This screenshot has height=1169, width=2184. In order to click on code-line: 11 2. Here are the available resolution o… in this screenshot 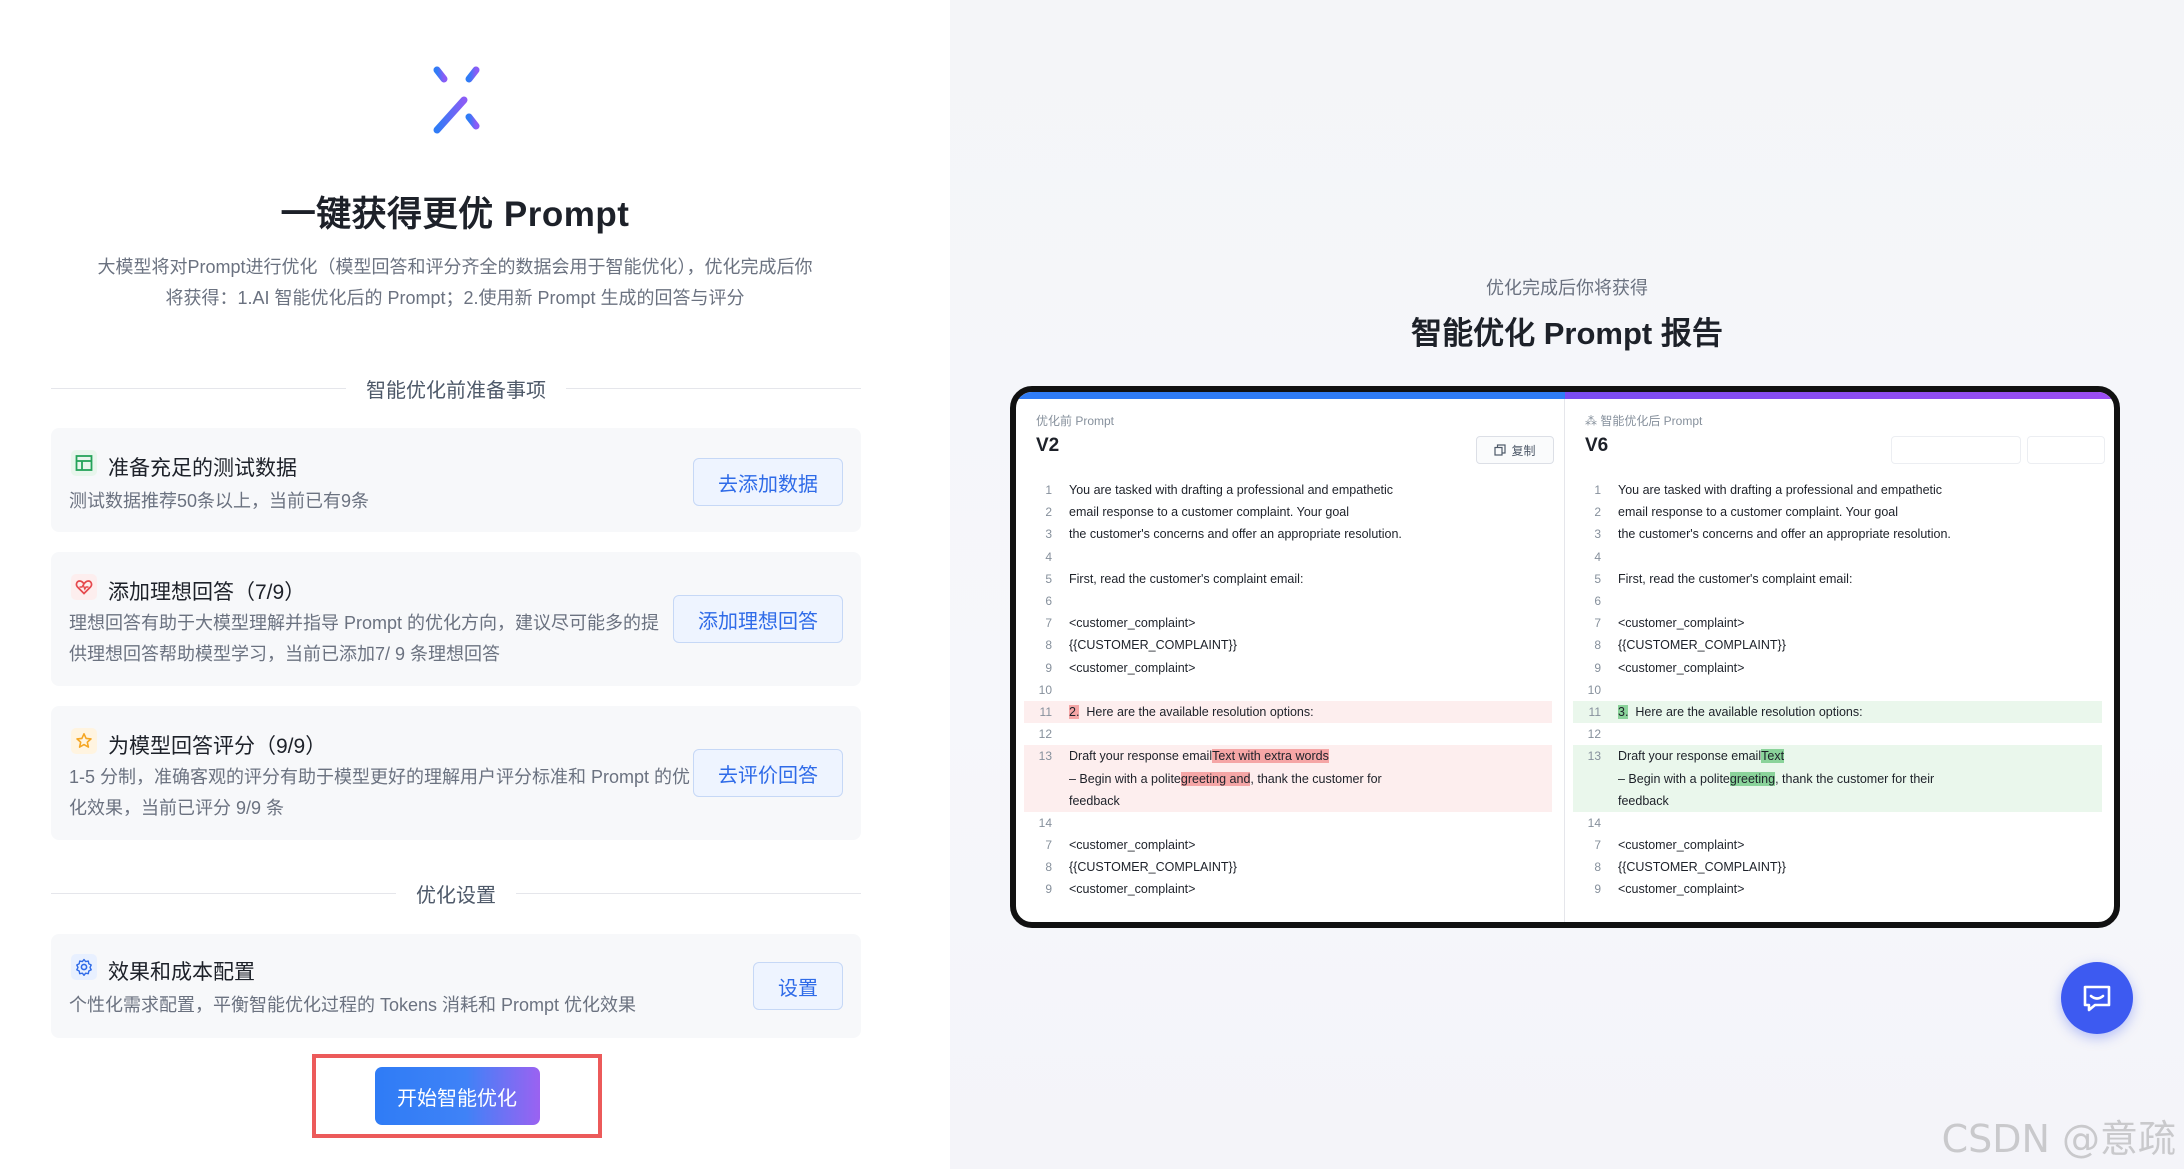, I will do `click(1288, 712)`.